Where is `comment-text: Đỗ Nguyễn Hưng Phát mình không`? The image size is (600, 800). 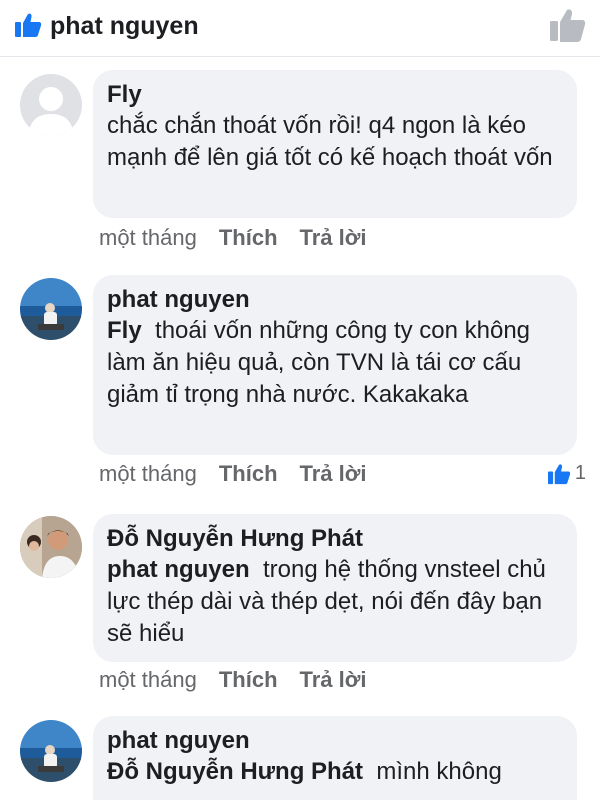
comment-text: Đỗ Nguyễn Hưng Phát mình không is located at coordinates (334, 772).